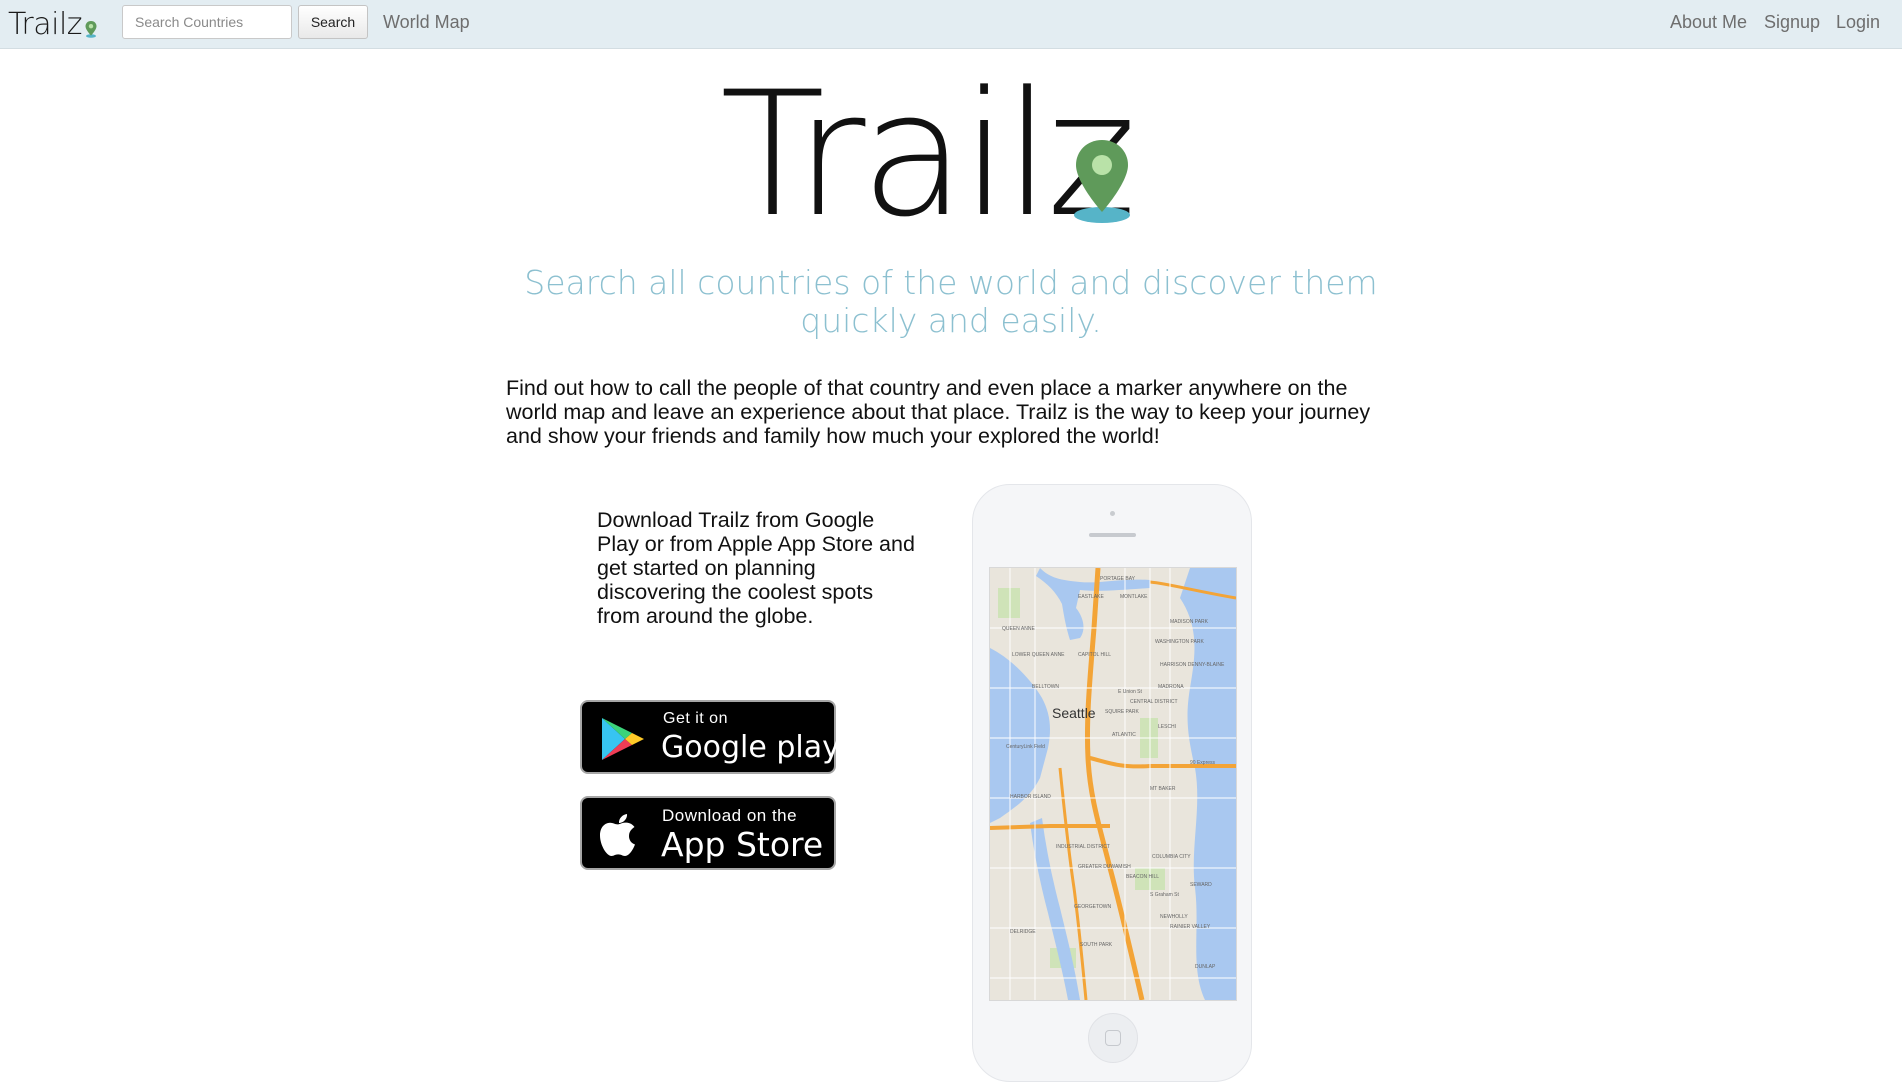 The height and width of the screenshot is (1085, 1902). Describe the element at coordinates (1038, 655) in the screenshot. I see `map-label: LOWER QUEEN ANNE` at that location.